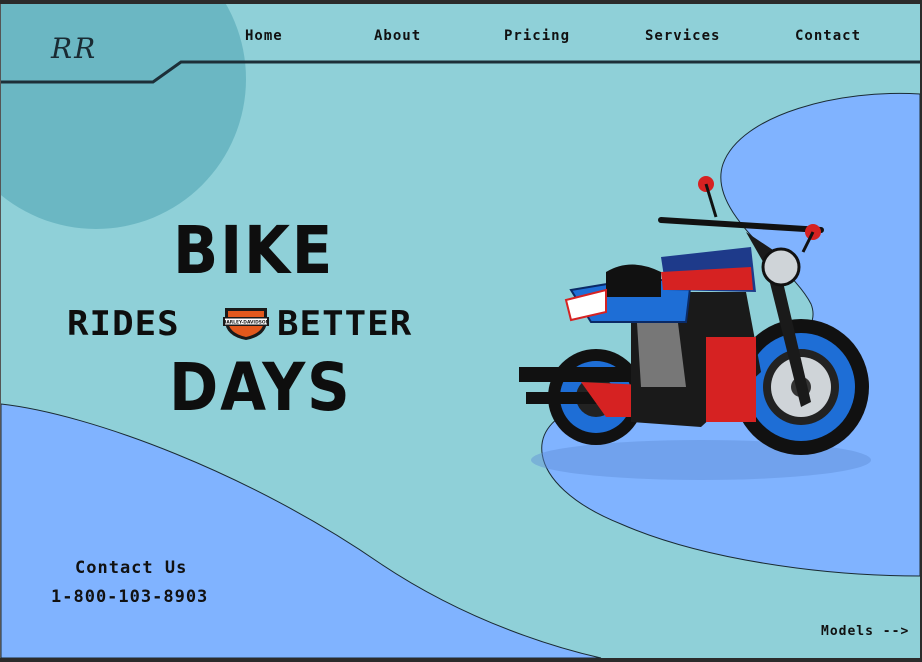 This screenshot has width=922, height=662. I want to click on nav-home: Home, so click(264, 36).